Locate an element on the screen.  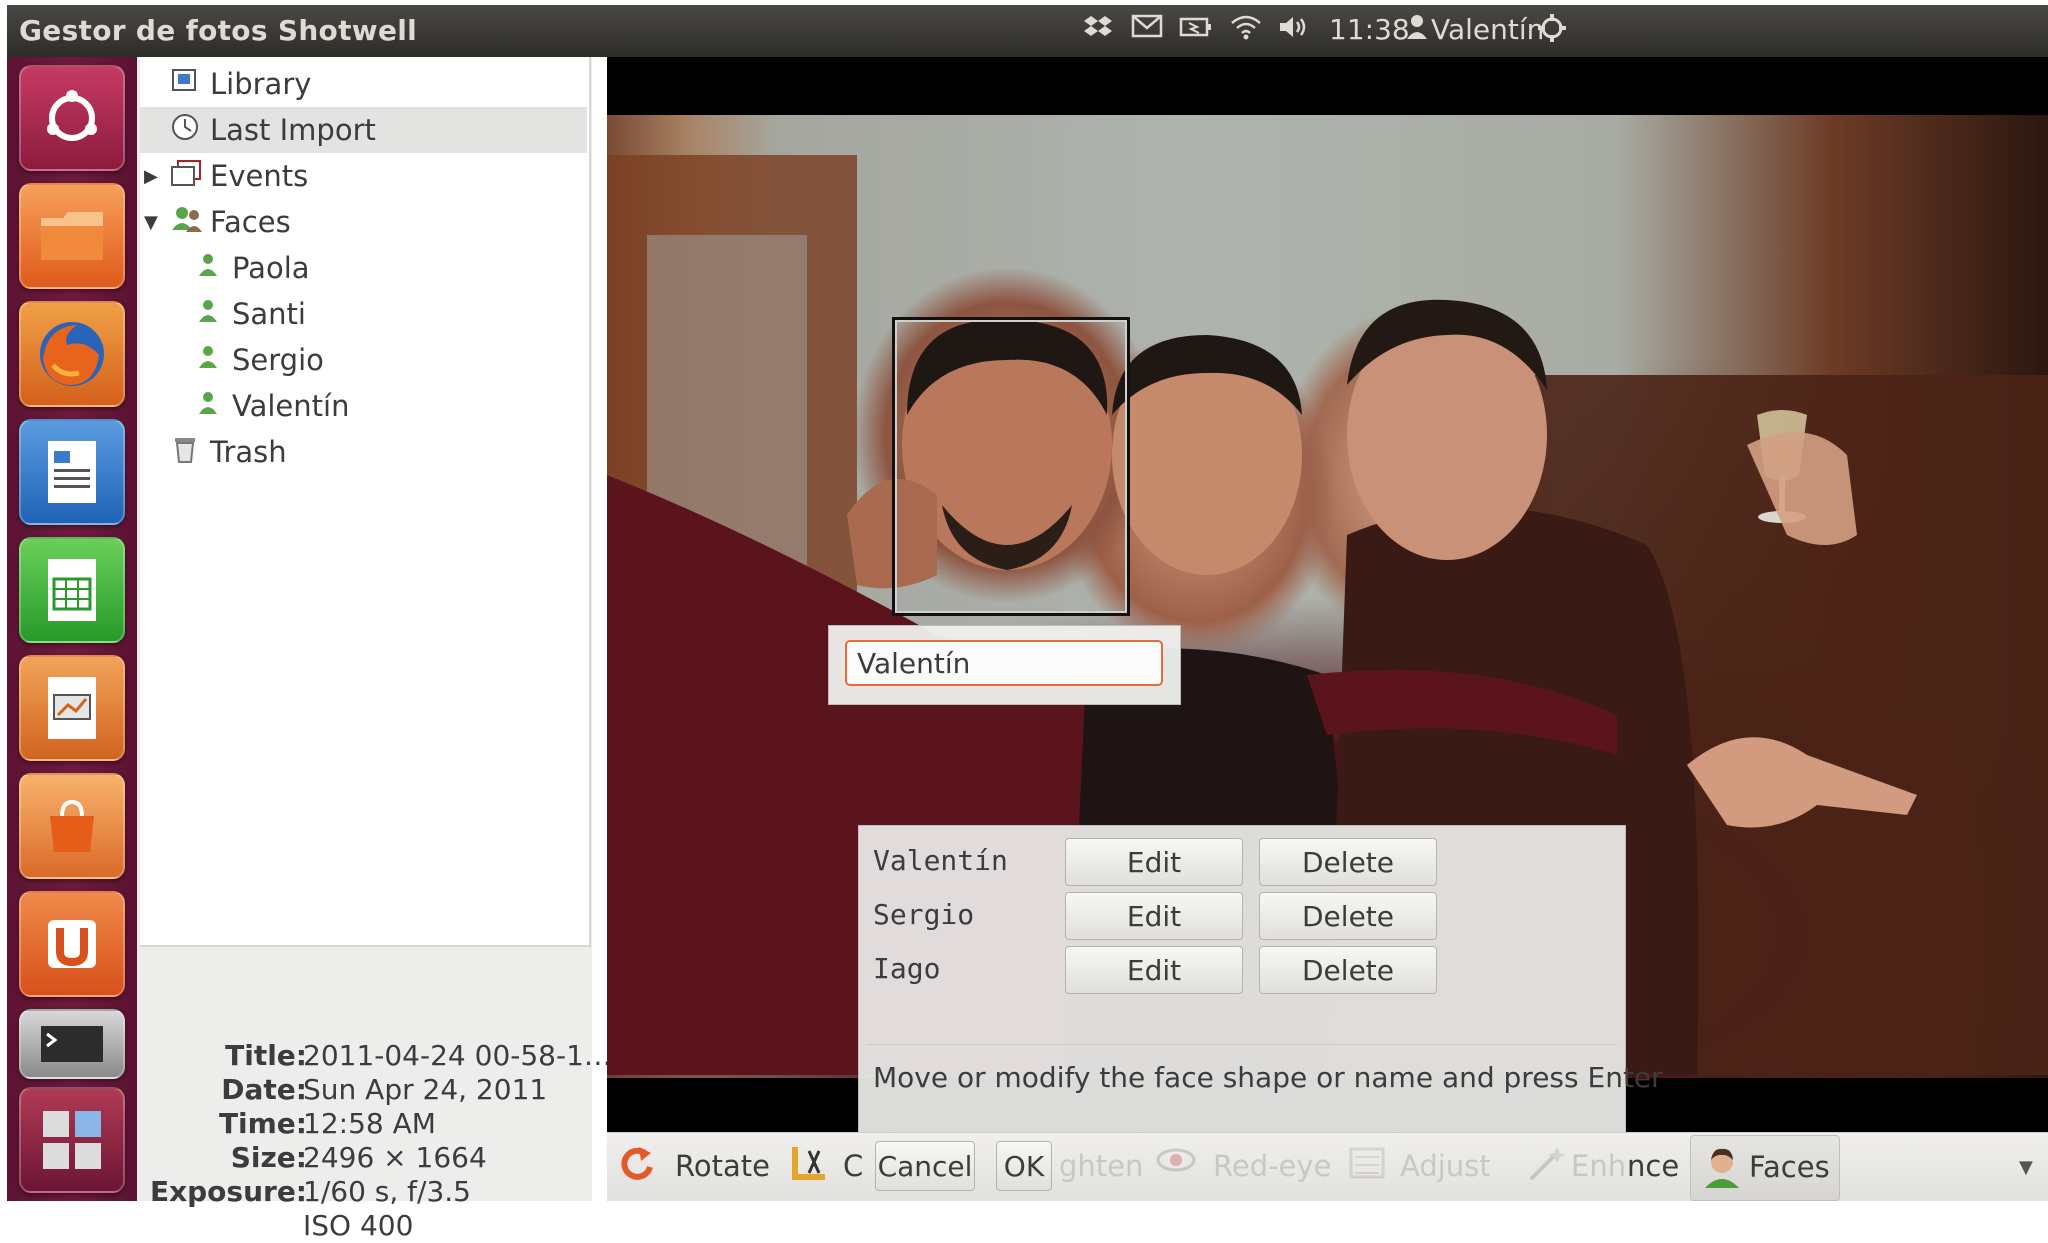
faces-tool-icon is located at coordinates (1722, 1170).